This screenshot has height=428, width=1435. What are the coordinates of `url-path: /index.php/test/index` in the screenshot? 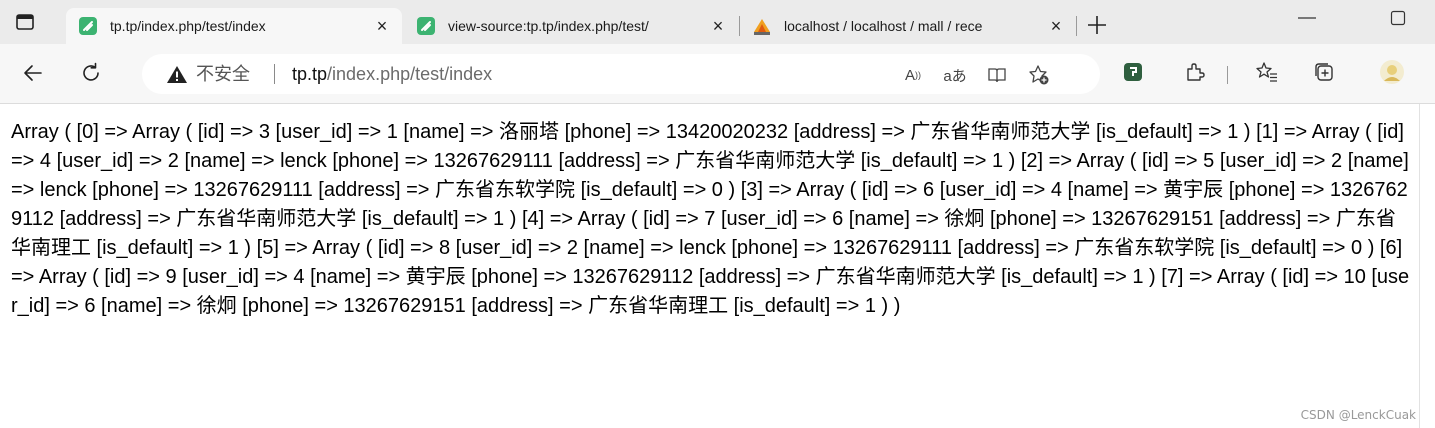 It's located at (410, 74).